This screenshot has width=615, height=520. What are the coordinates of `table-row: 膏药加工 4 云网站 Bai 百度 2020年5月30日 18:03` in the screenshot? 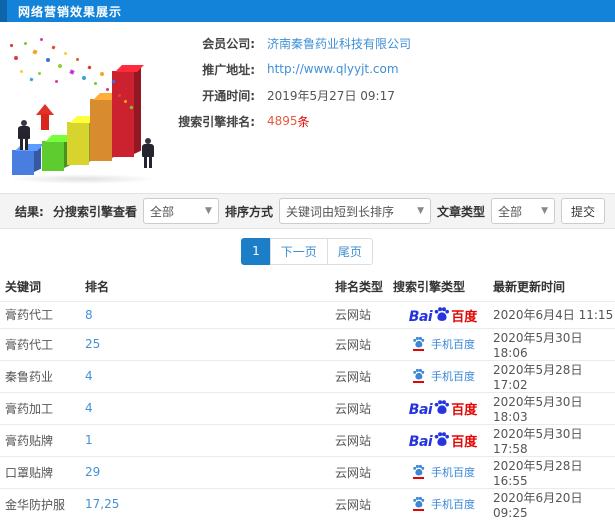 It's located at (307, 407).